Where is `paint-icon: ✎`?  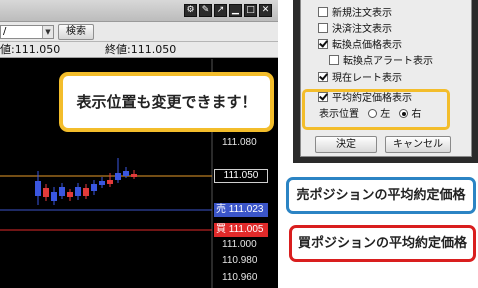 paint-icon: ✎ is located at coordinates (205, 10).